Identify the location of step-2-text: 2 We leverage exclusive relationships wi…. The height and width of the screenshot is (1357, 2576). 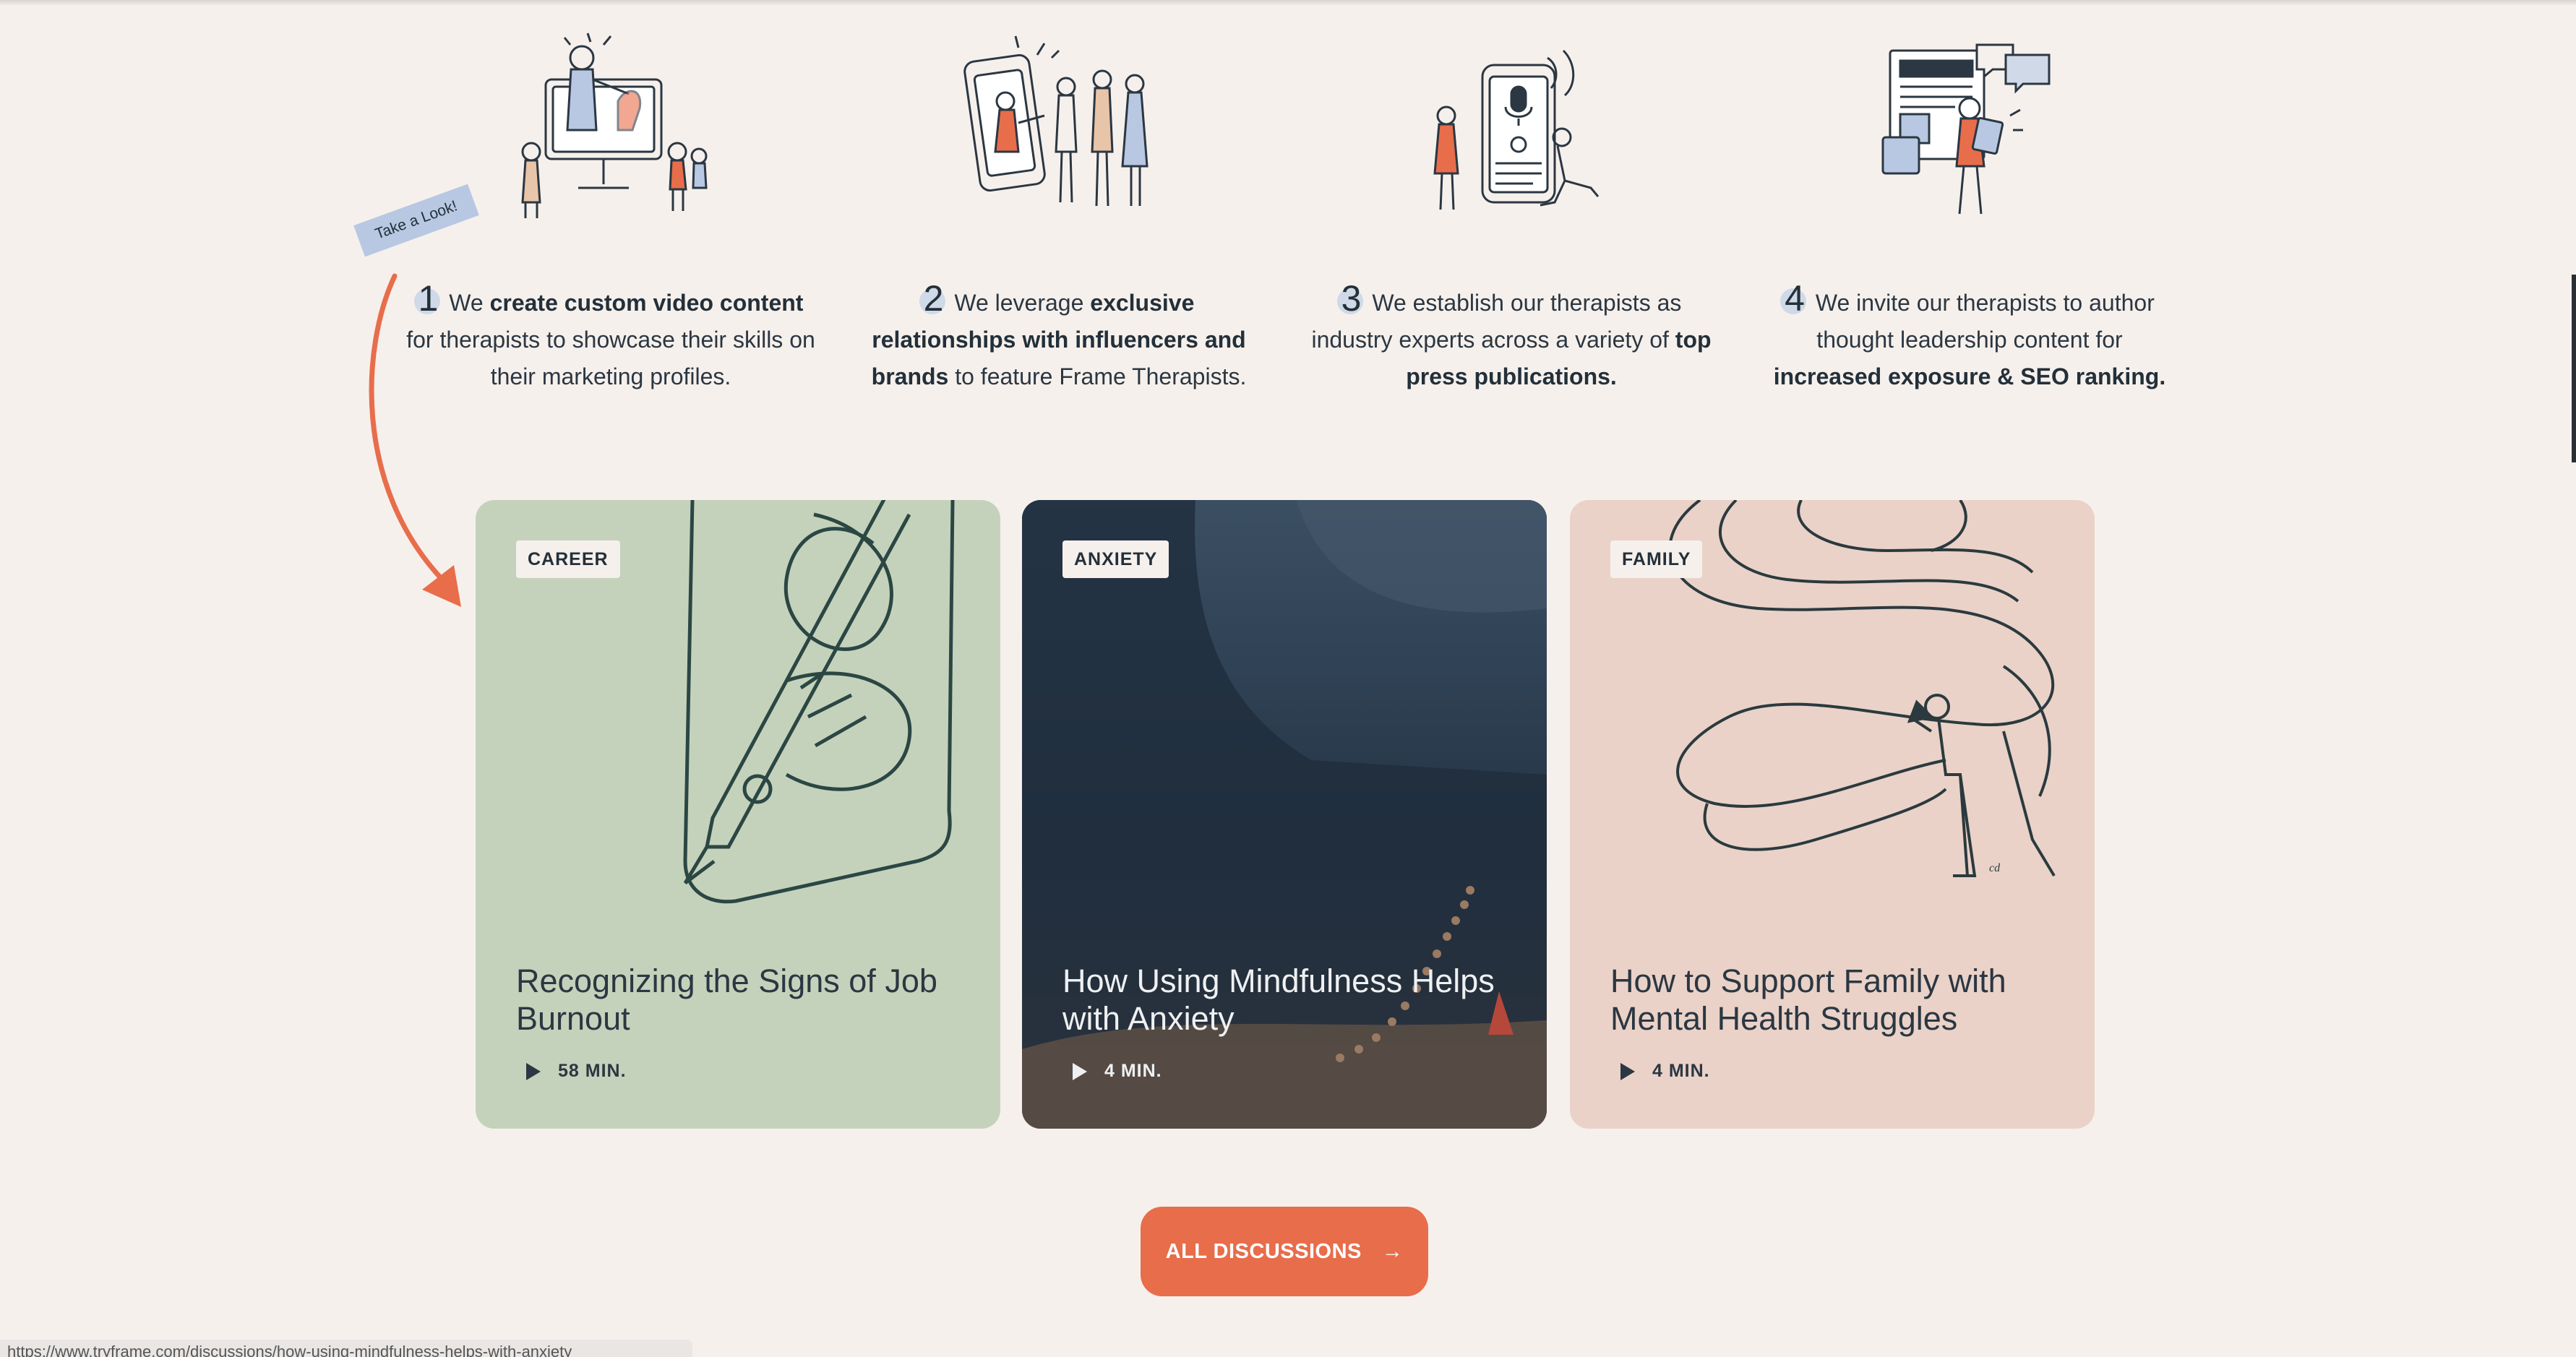
(1059, 334).